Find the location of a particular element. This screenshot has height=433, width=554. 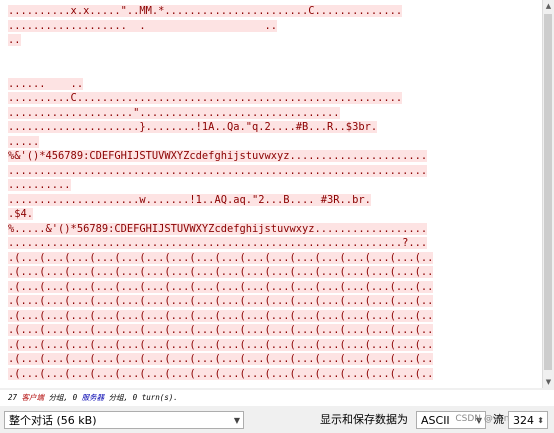

stream-line: ...... .. is located at coordinates (273, 84).